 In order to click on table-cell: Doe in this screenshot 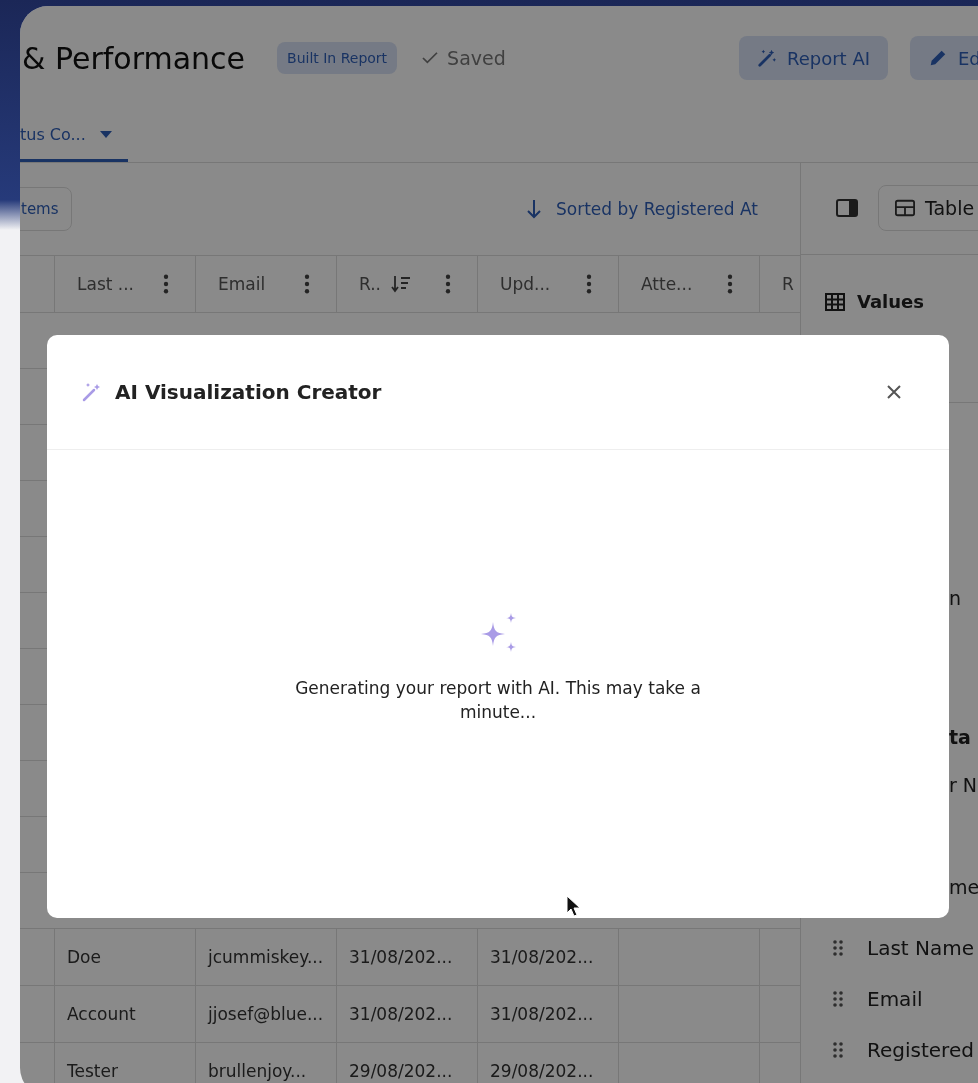, I will do `click(125, 957)`.